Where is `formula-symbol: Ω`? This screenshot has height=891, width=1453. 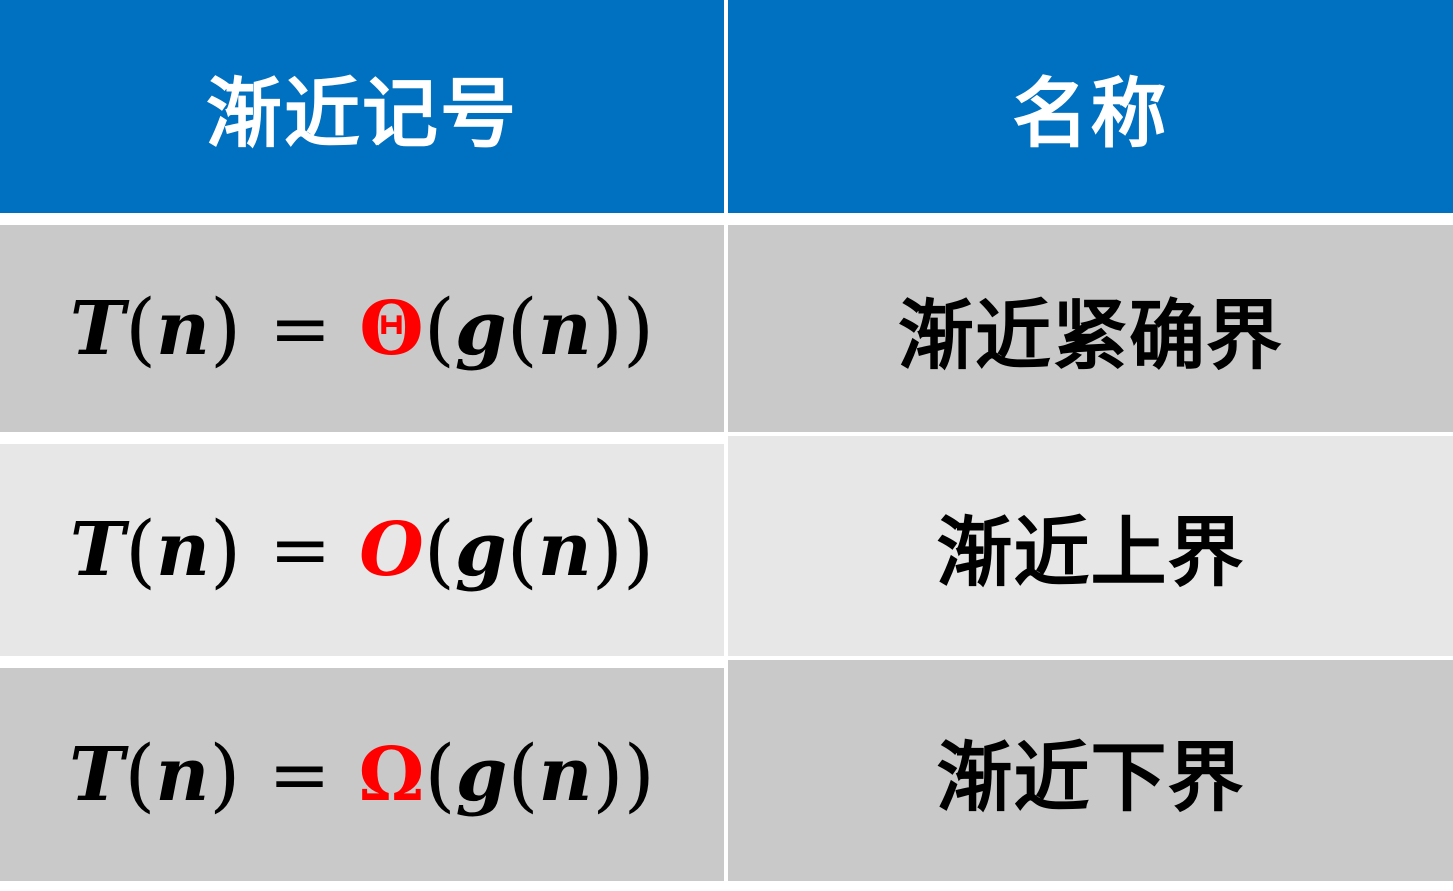
formula-symbol: Ω is located at coordinates (391, 774).